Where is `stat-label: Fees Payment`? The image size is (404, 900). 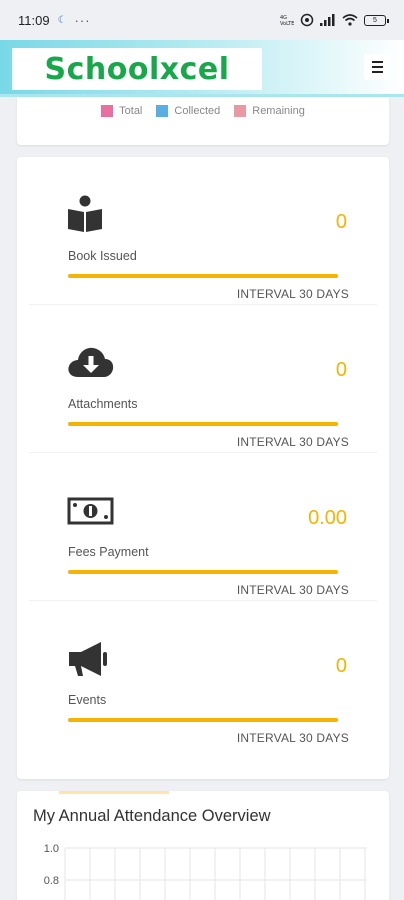
stat-label: Fees Payment is located at coordinates (108, 552).